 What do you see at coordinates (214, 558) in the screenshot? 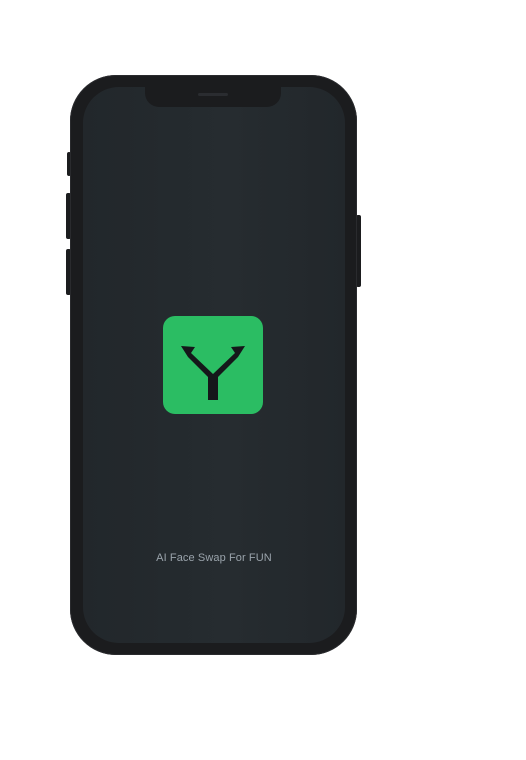
I see `tagline-text: AI Face Swap For FUN` at bounding box center [214, 558].